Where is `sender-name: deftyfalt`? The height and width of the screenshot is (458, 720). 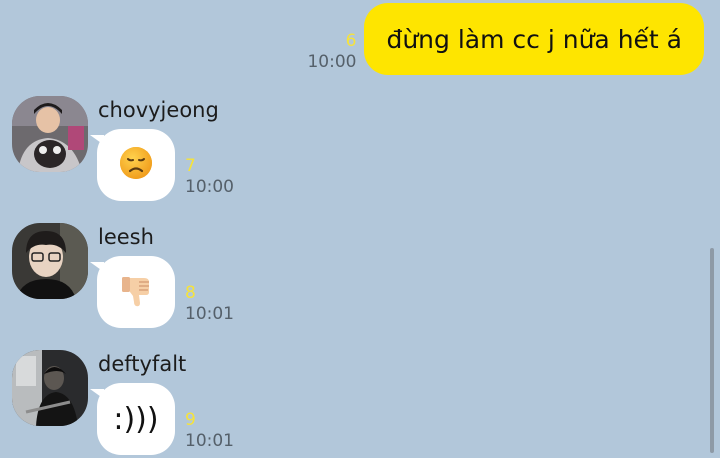 sender-name: deftyfalt is located at coordinates (142, 364).